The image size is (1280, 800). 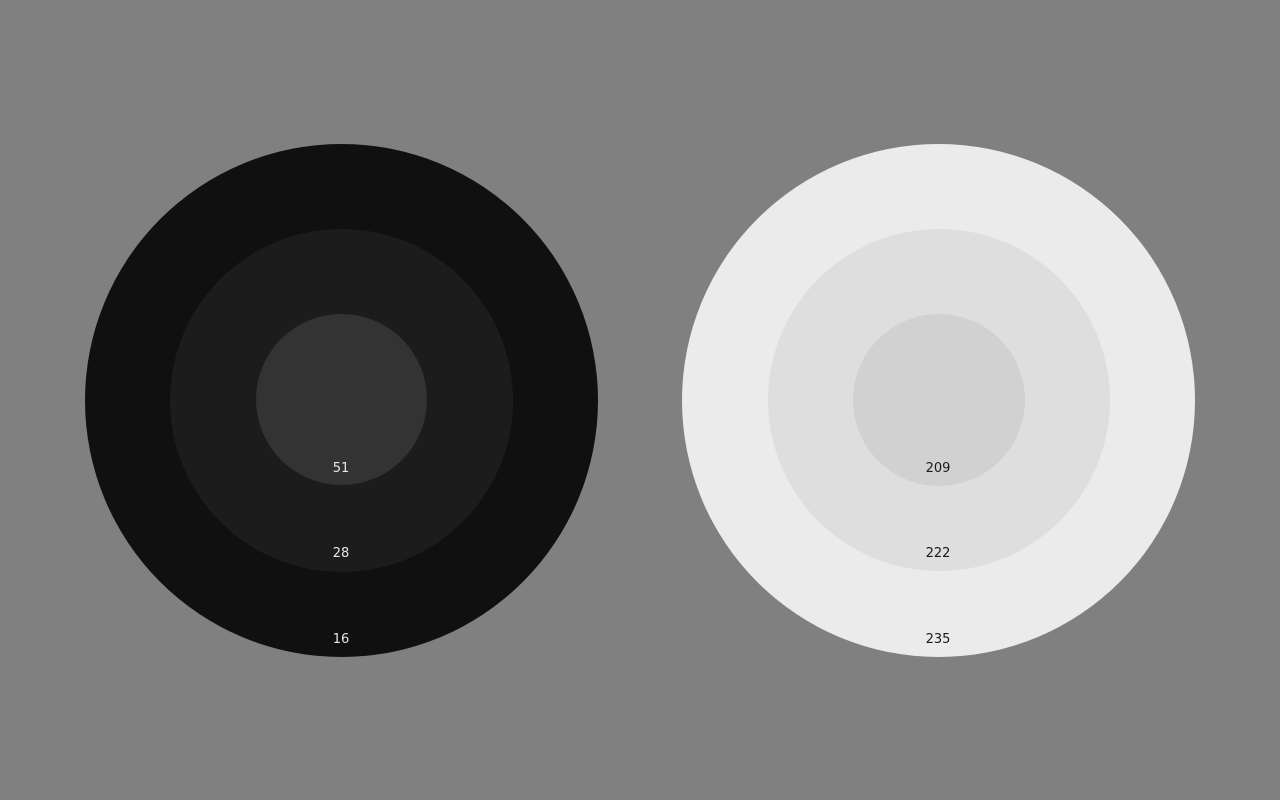 I want to click on left-inner-value-label: 51, so click(x=341, y=468).